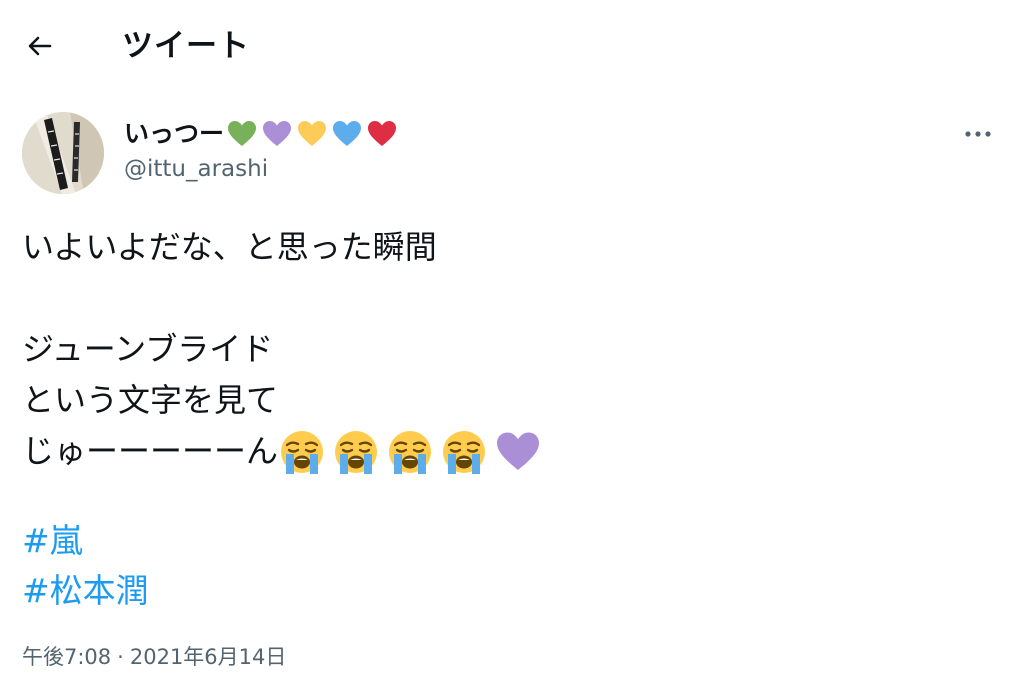 The height and width of the screenshot is (694, 1024). Describe the element at coordinates (262, 169) in the screenshot. I see `user-handle: @ittu_arashi` at that location.